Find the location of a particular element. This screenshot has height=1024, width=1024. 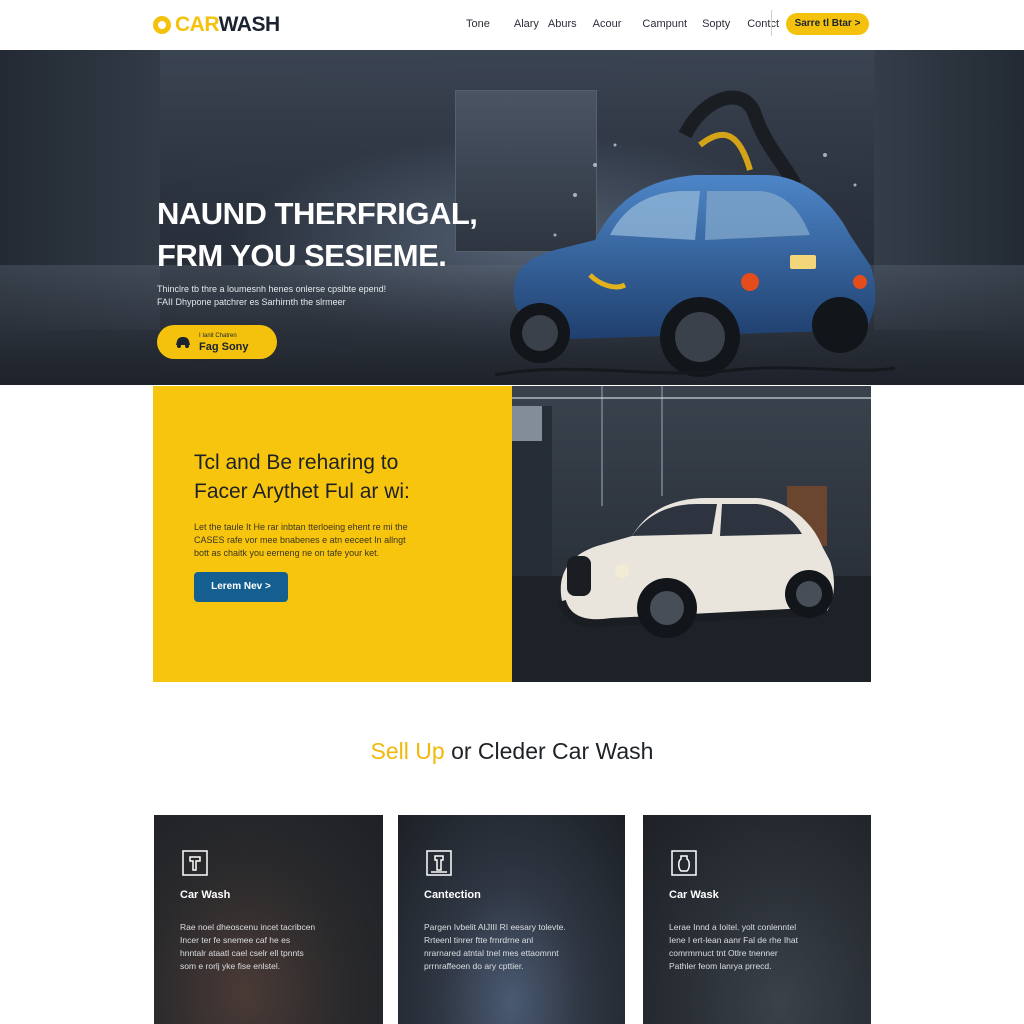

hero-cta-text: I Ianit Chatren Fag Sony is located at coordinates (224, 342).